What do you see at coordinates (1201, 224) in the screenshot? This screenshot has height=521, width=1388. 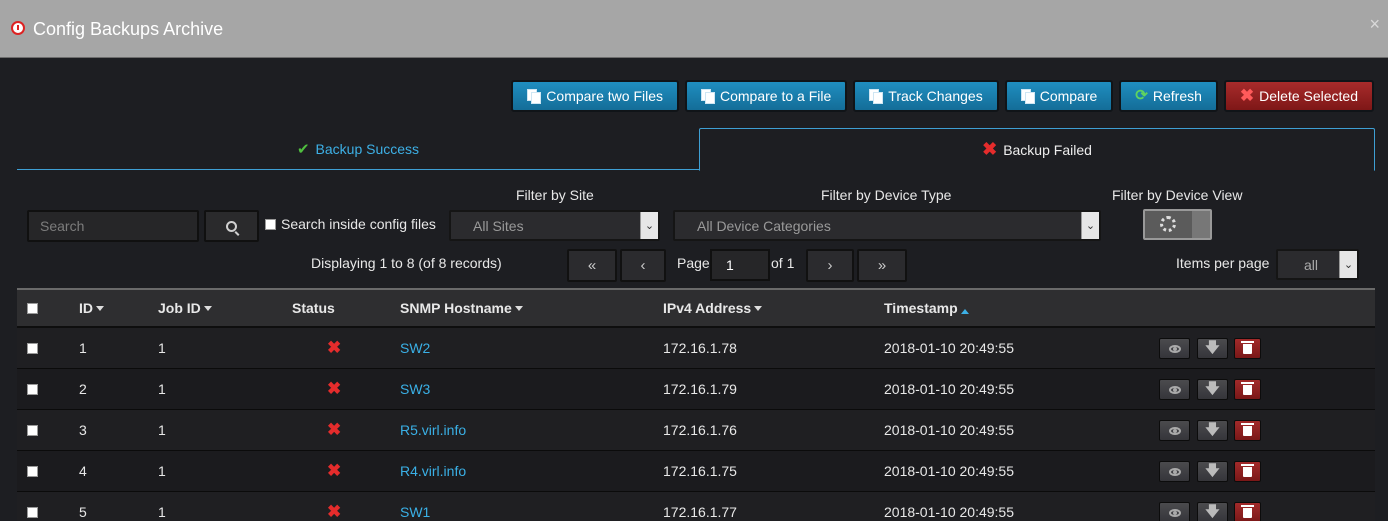 I see `chevron-down-icon` at bounding box center [1201, 224].